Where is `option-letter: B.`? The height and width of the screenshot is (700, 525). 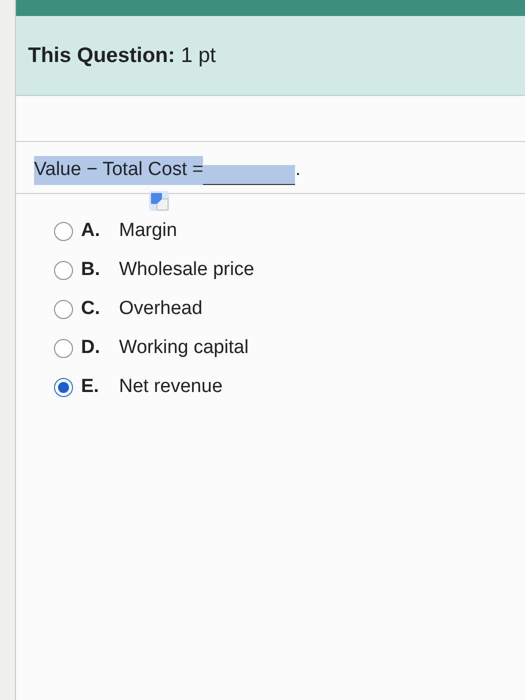 option-letter: B. is located at coordinates (91, 270).